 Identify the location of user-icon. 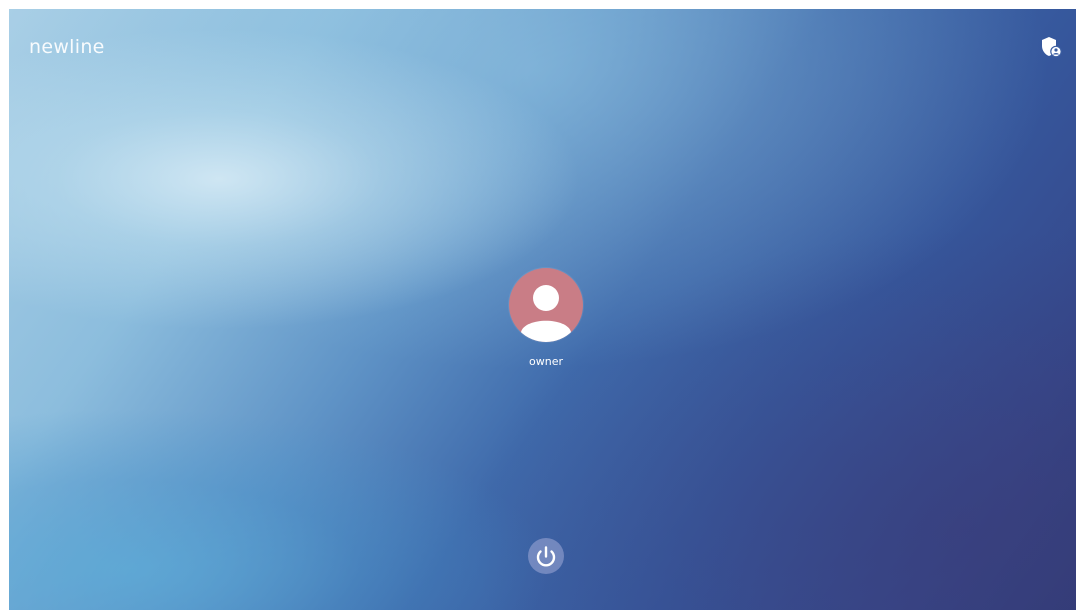
(546, 313).